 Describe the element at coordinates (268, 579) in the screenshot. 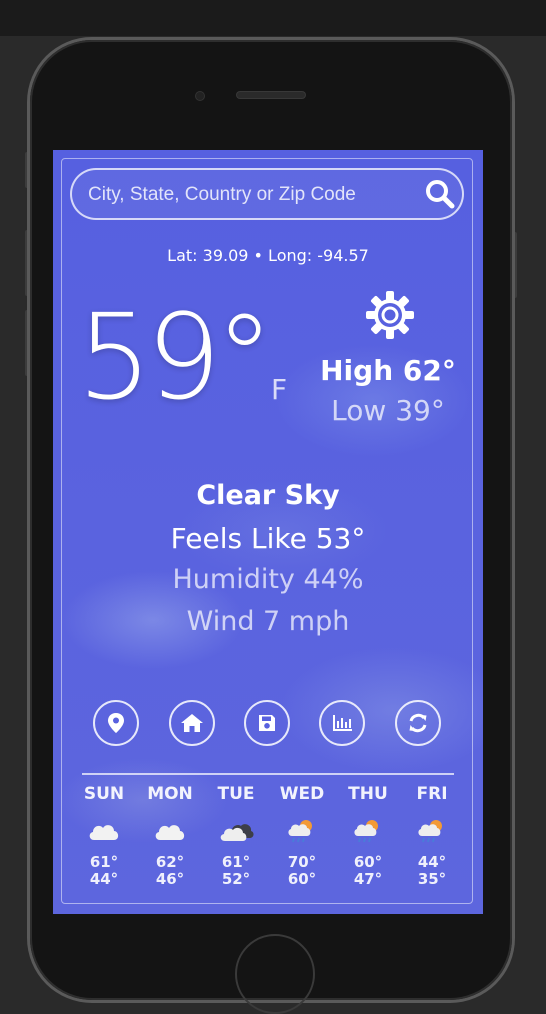

I see `humidity: Humidity 44%` at that location.